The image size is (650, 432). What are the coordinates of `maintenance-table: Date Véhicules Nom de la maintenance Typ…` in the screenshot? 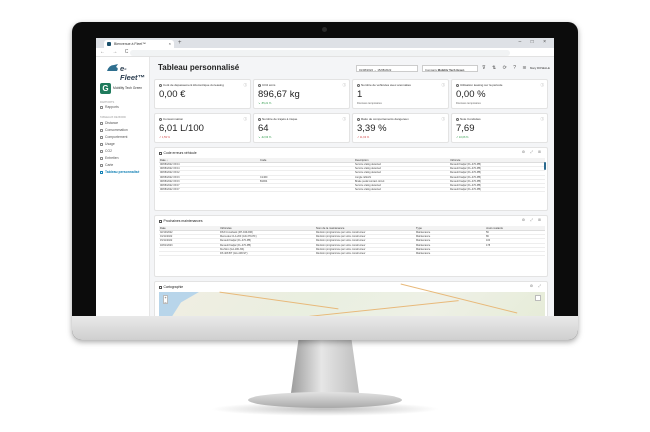 It's located at (352, 241).